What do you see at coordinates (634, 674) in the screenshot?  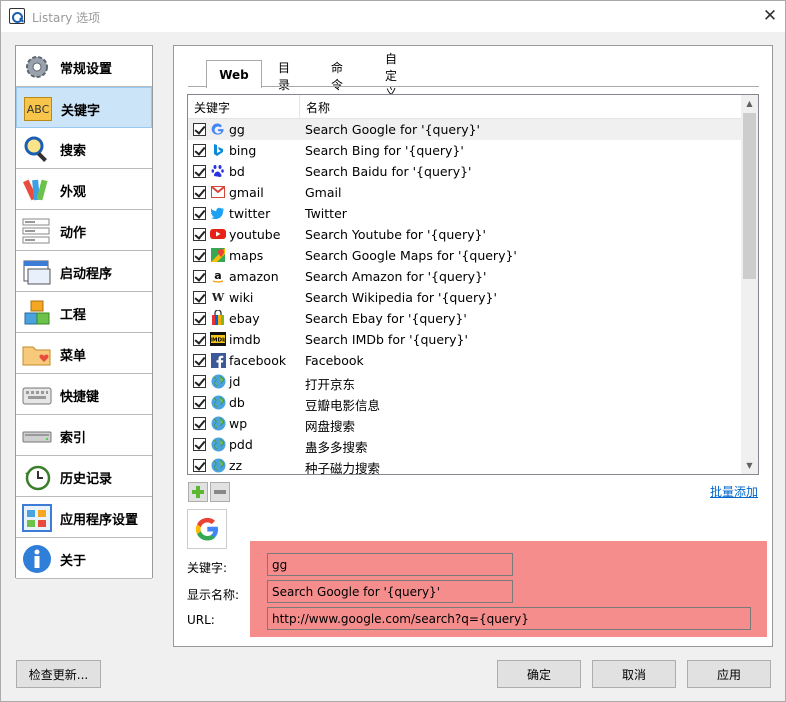 I see `cancel-button: 取消` at bounding box center [634, 674].